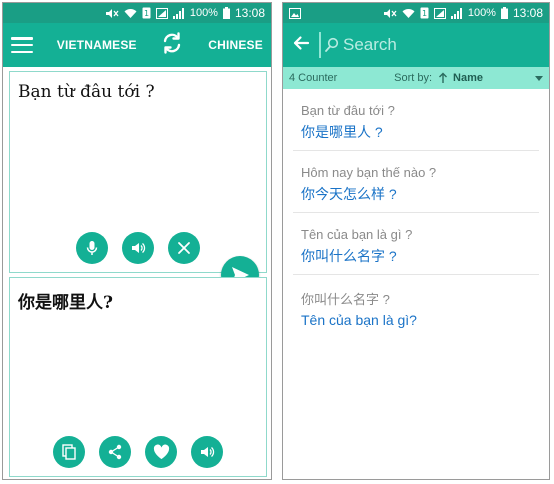 The image size is (554, 484). Describe the element at coordinates (416, 305) in the screenshot. I see `list-item: 你叫什么名字 ? Tên của bạn là gì?` at that location.